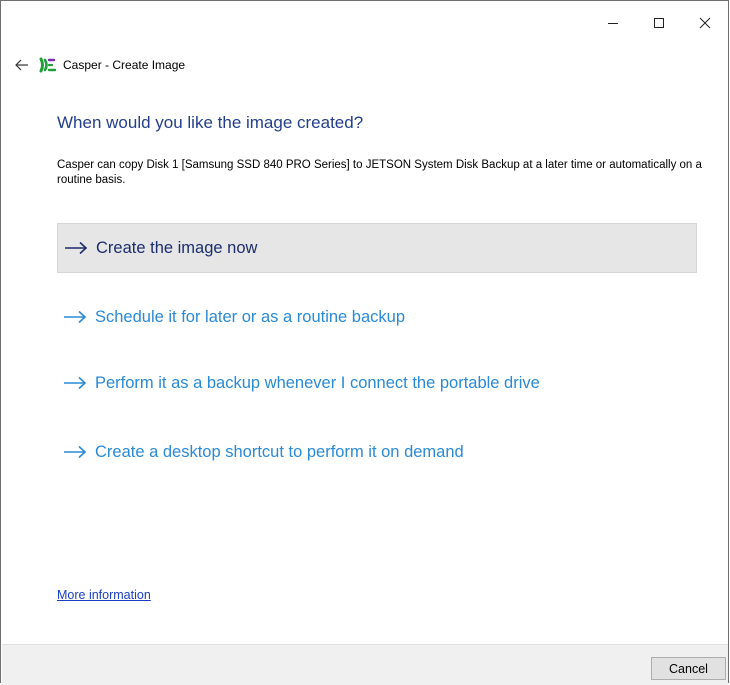 Image resolution: width=730 pixels, height=685 pixels. I want to click on more-information-link: More information, so click(104, 595).